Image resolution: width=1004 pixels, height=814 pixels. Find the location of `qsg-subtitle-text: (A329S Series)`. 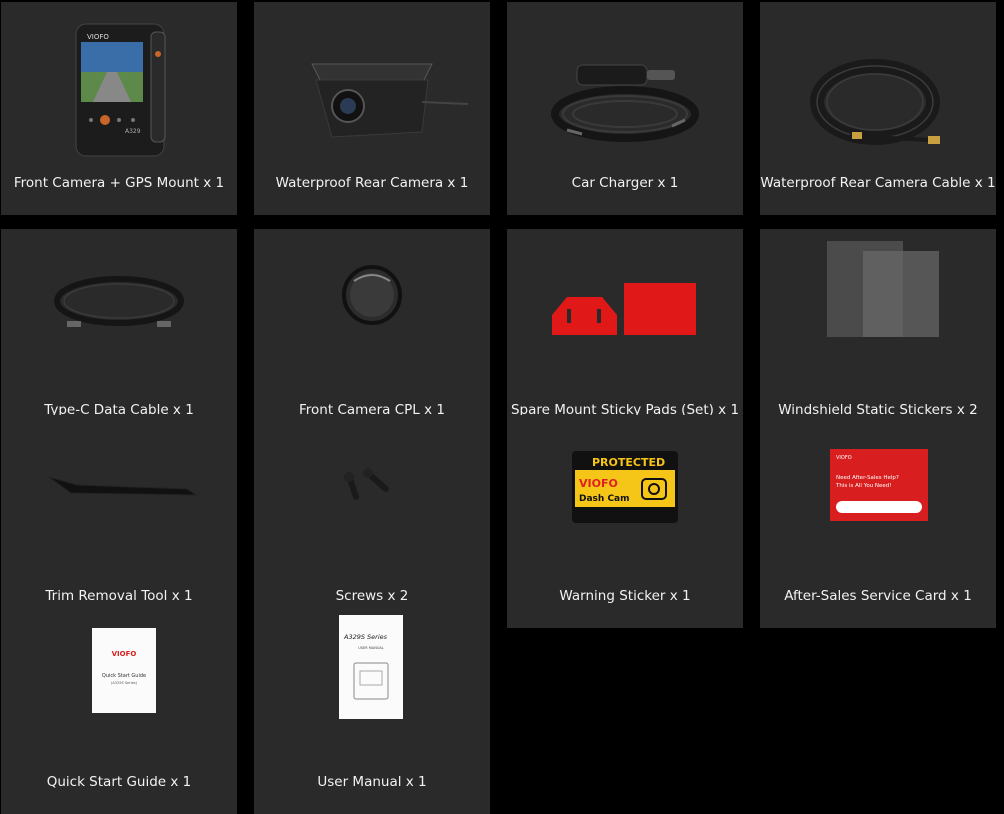

qsg-subtitle-text: (A329S Series) is located at coordinates (124, 683).